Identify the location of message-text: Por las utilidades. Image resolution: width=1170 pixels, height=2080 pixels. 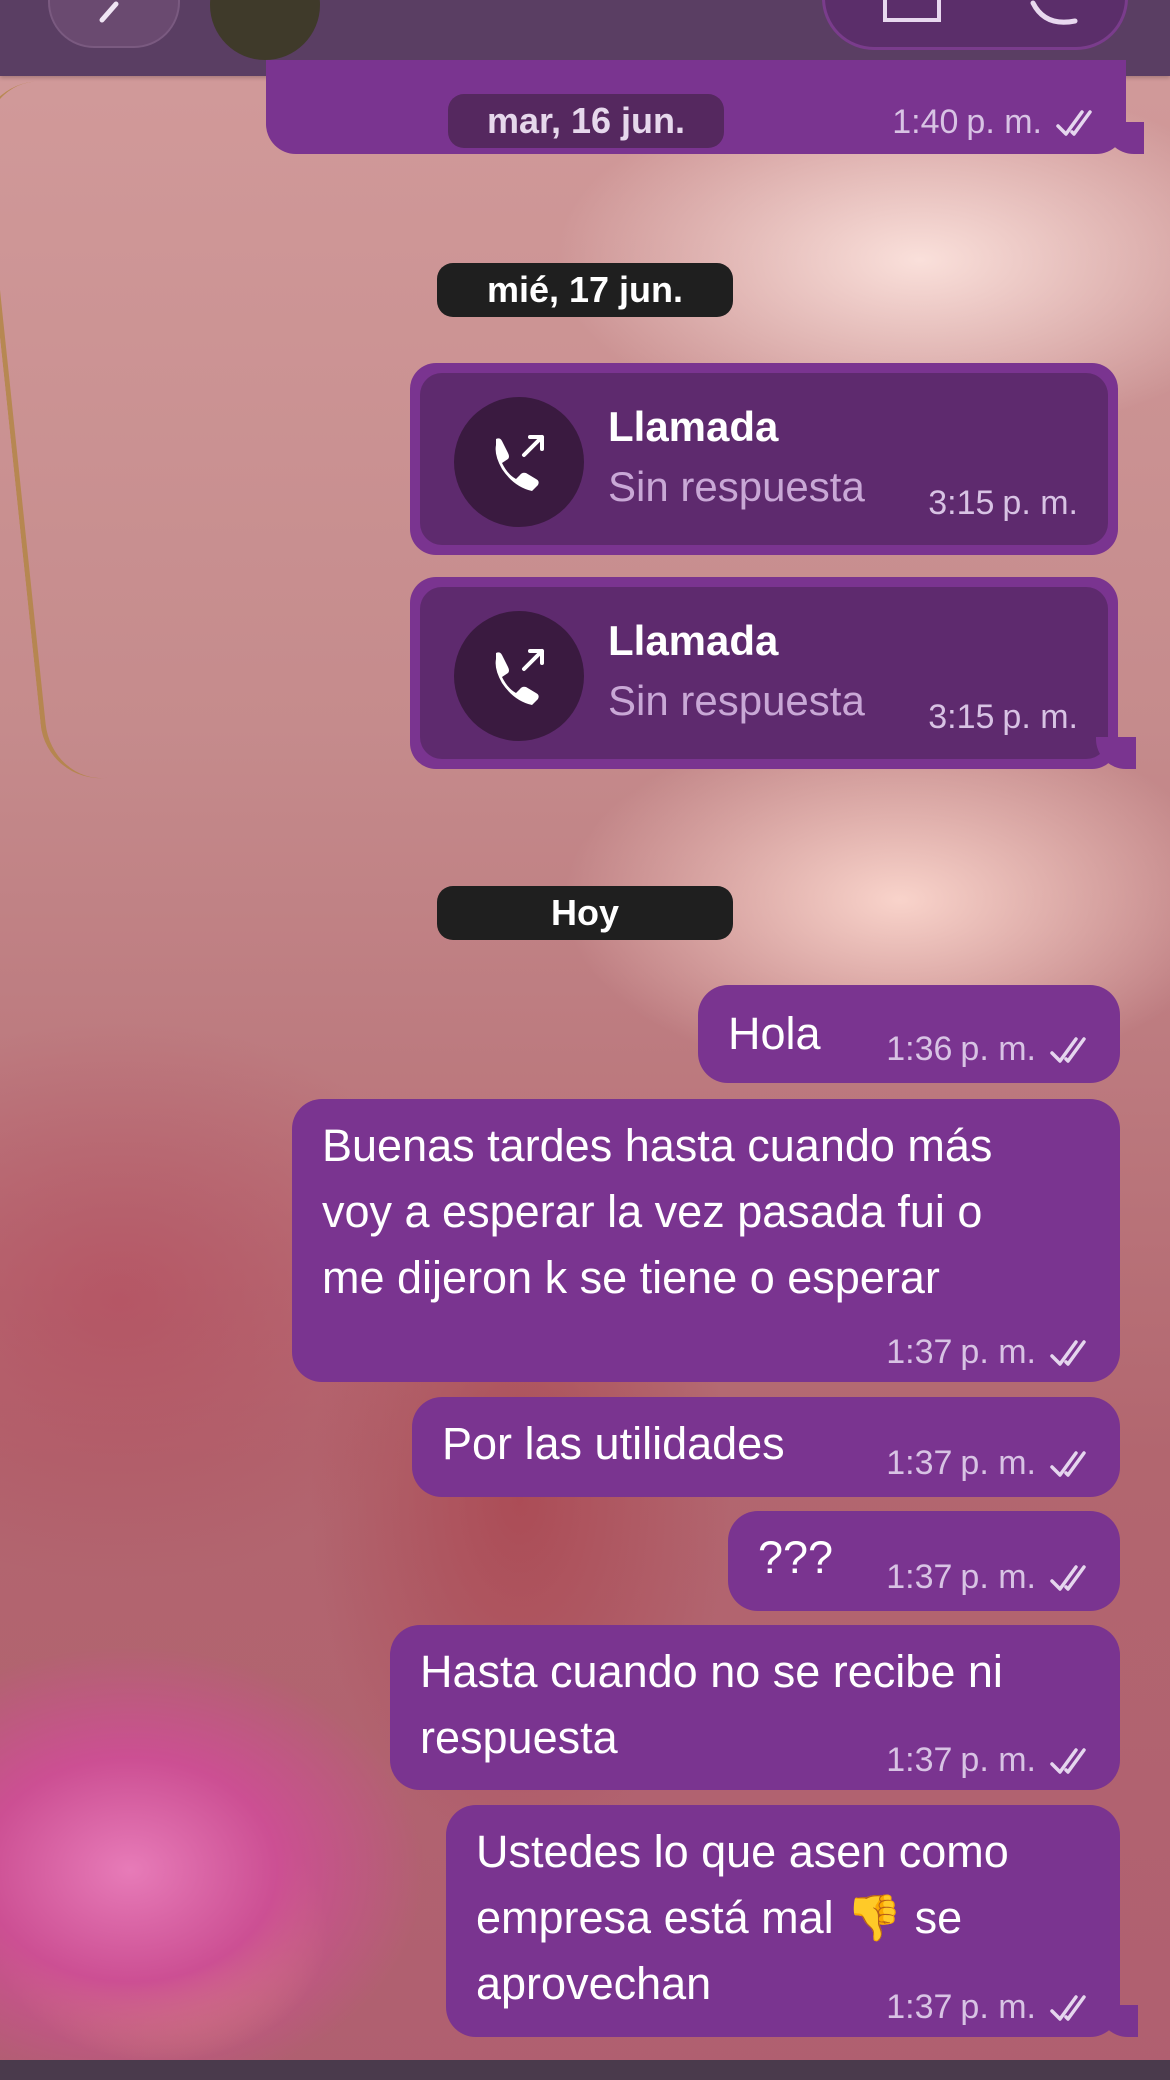
(613, 1444).